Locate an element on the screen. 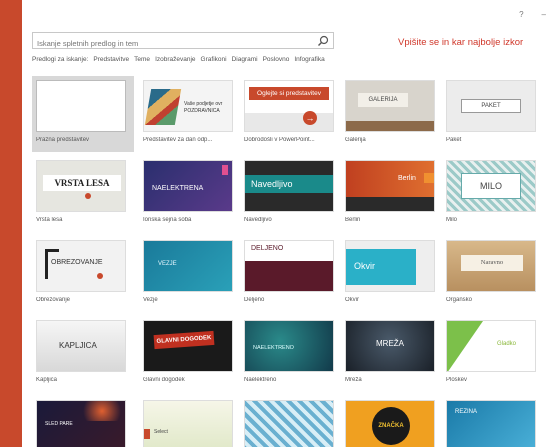 The width and height of the screenshot is (554, 447). template-title: NAELEKTRENA is located at coordinates (178, 188).